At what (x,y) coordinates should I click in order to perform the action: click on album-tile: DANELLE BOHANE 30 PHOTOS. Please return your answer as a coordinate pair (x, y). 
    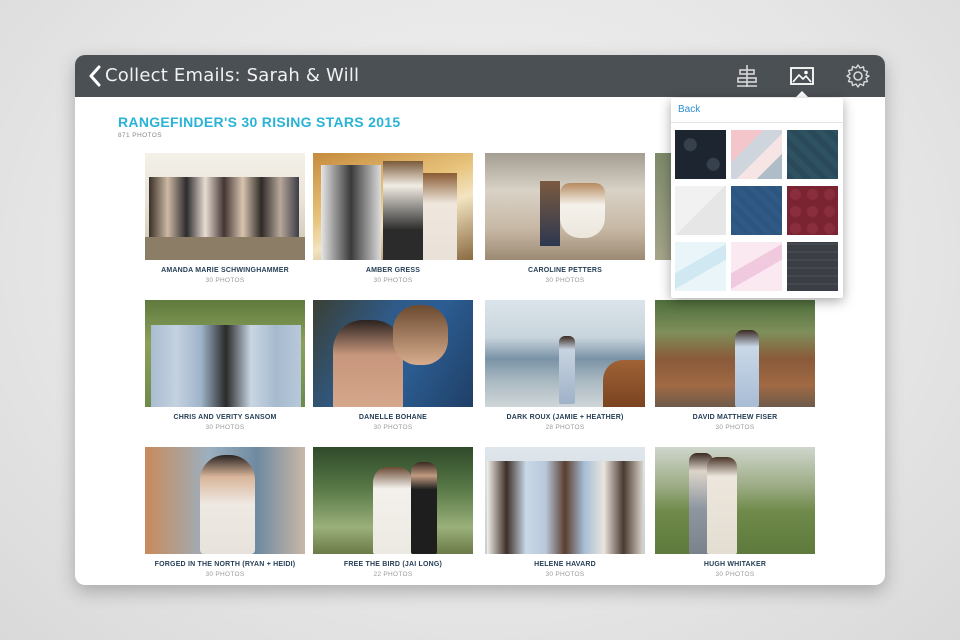
    Looking at the image, I should click on (393, 365).